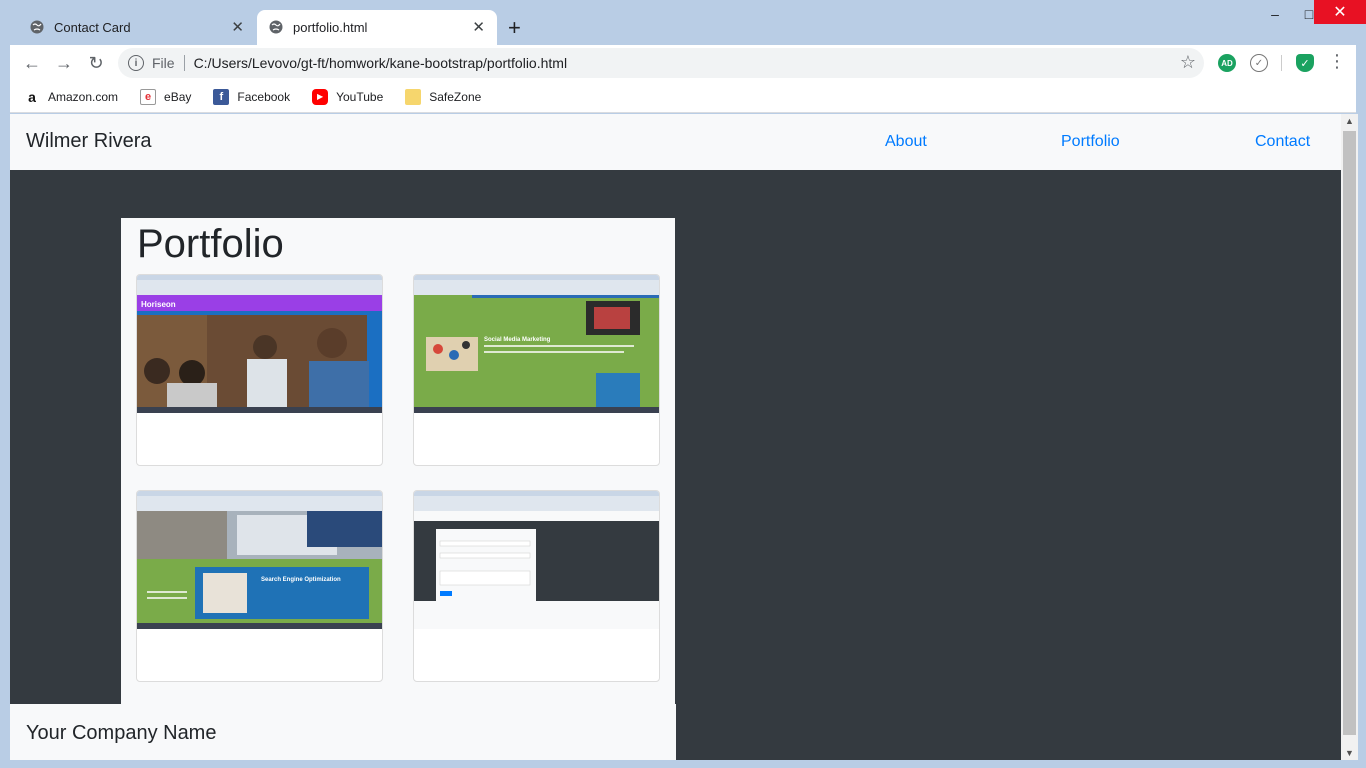 This screenshot has height=768, width=1366. What do you see at coordinates (455, 96) in the screenshot?
I see `bookmark-label: SafeZone` at bounding box center [455, 96].